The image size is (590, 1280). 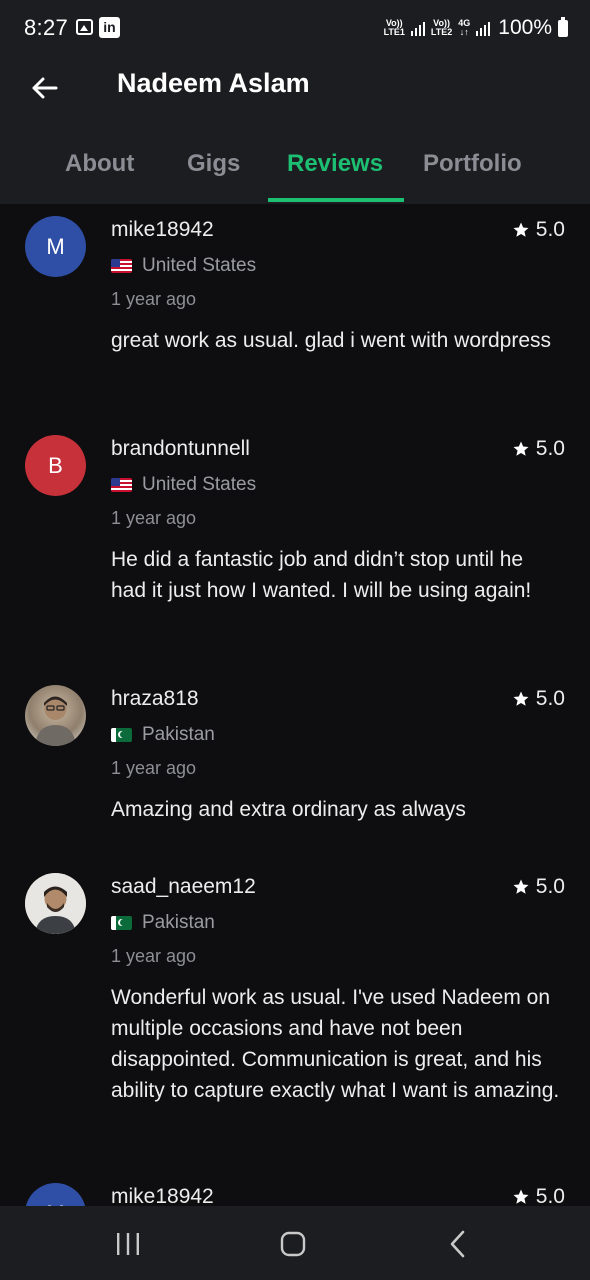 I want to click on recent-apps-button, so click(x=128, y=1244).